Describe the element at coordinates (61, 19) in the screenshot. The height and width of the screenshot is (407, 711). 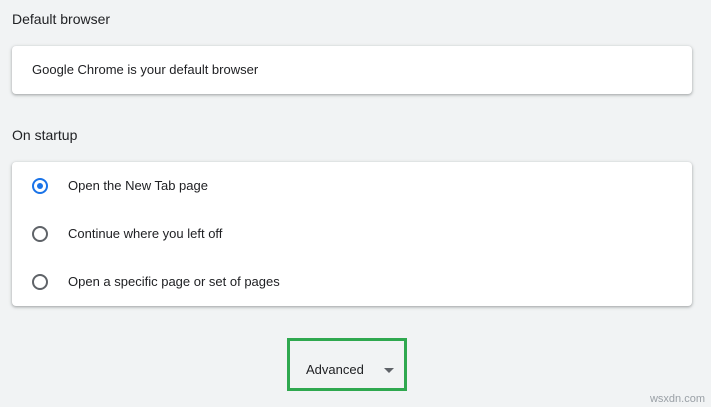
I see `default-browser-section-title: Default browser` at that location.